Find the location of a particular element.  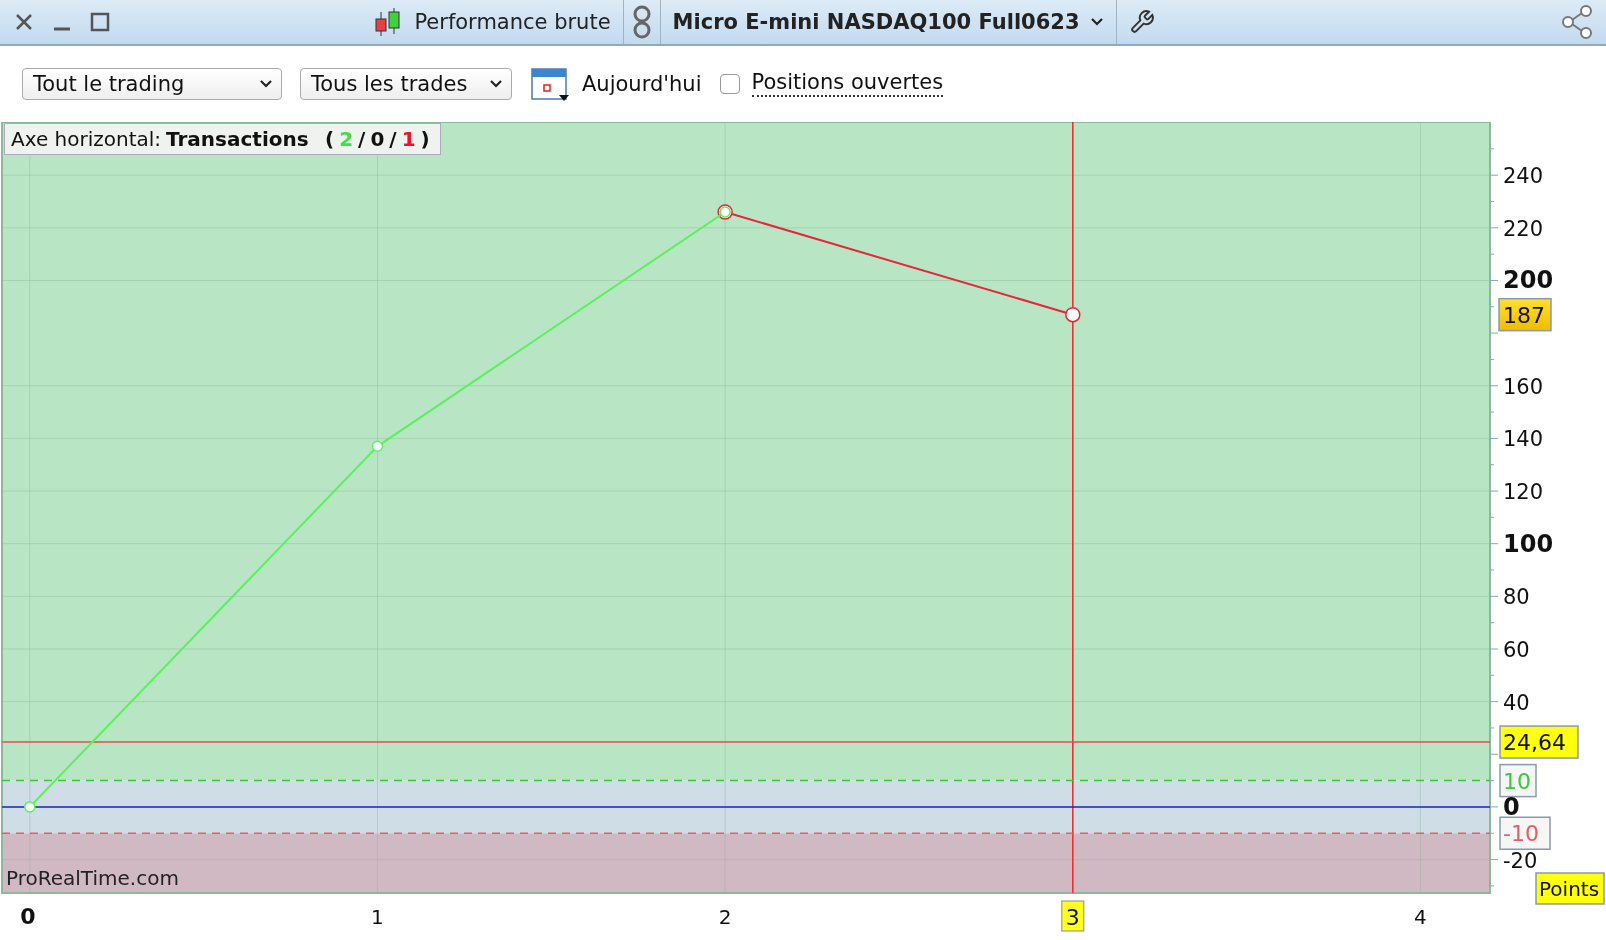

threshold-label: 24,64 is located at coordinates (1539, 742).